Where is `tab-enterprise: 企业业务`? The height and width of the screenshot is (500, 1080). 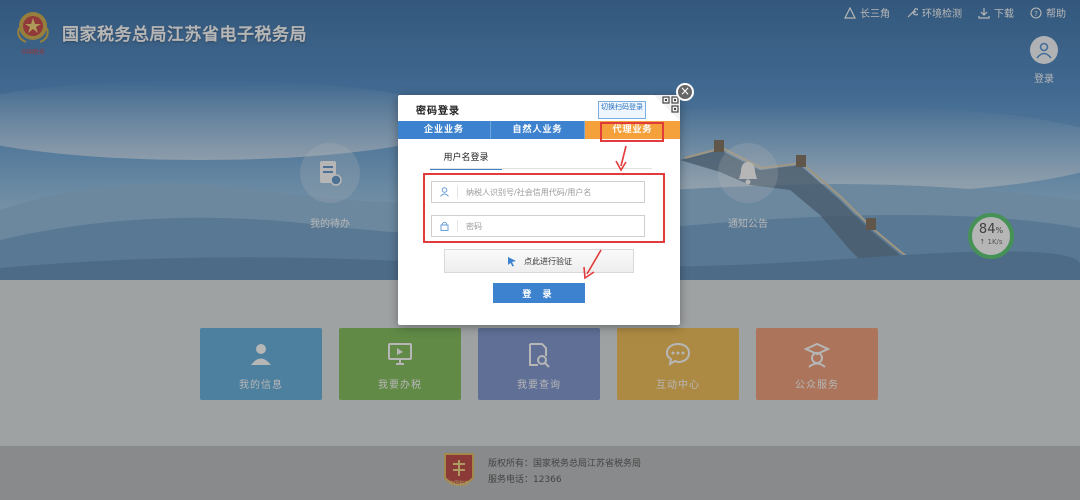
tab-enterprise: 企业业务 is located at coordinates (444, 130).